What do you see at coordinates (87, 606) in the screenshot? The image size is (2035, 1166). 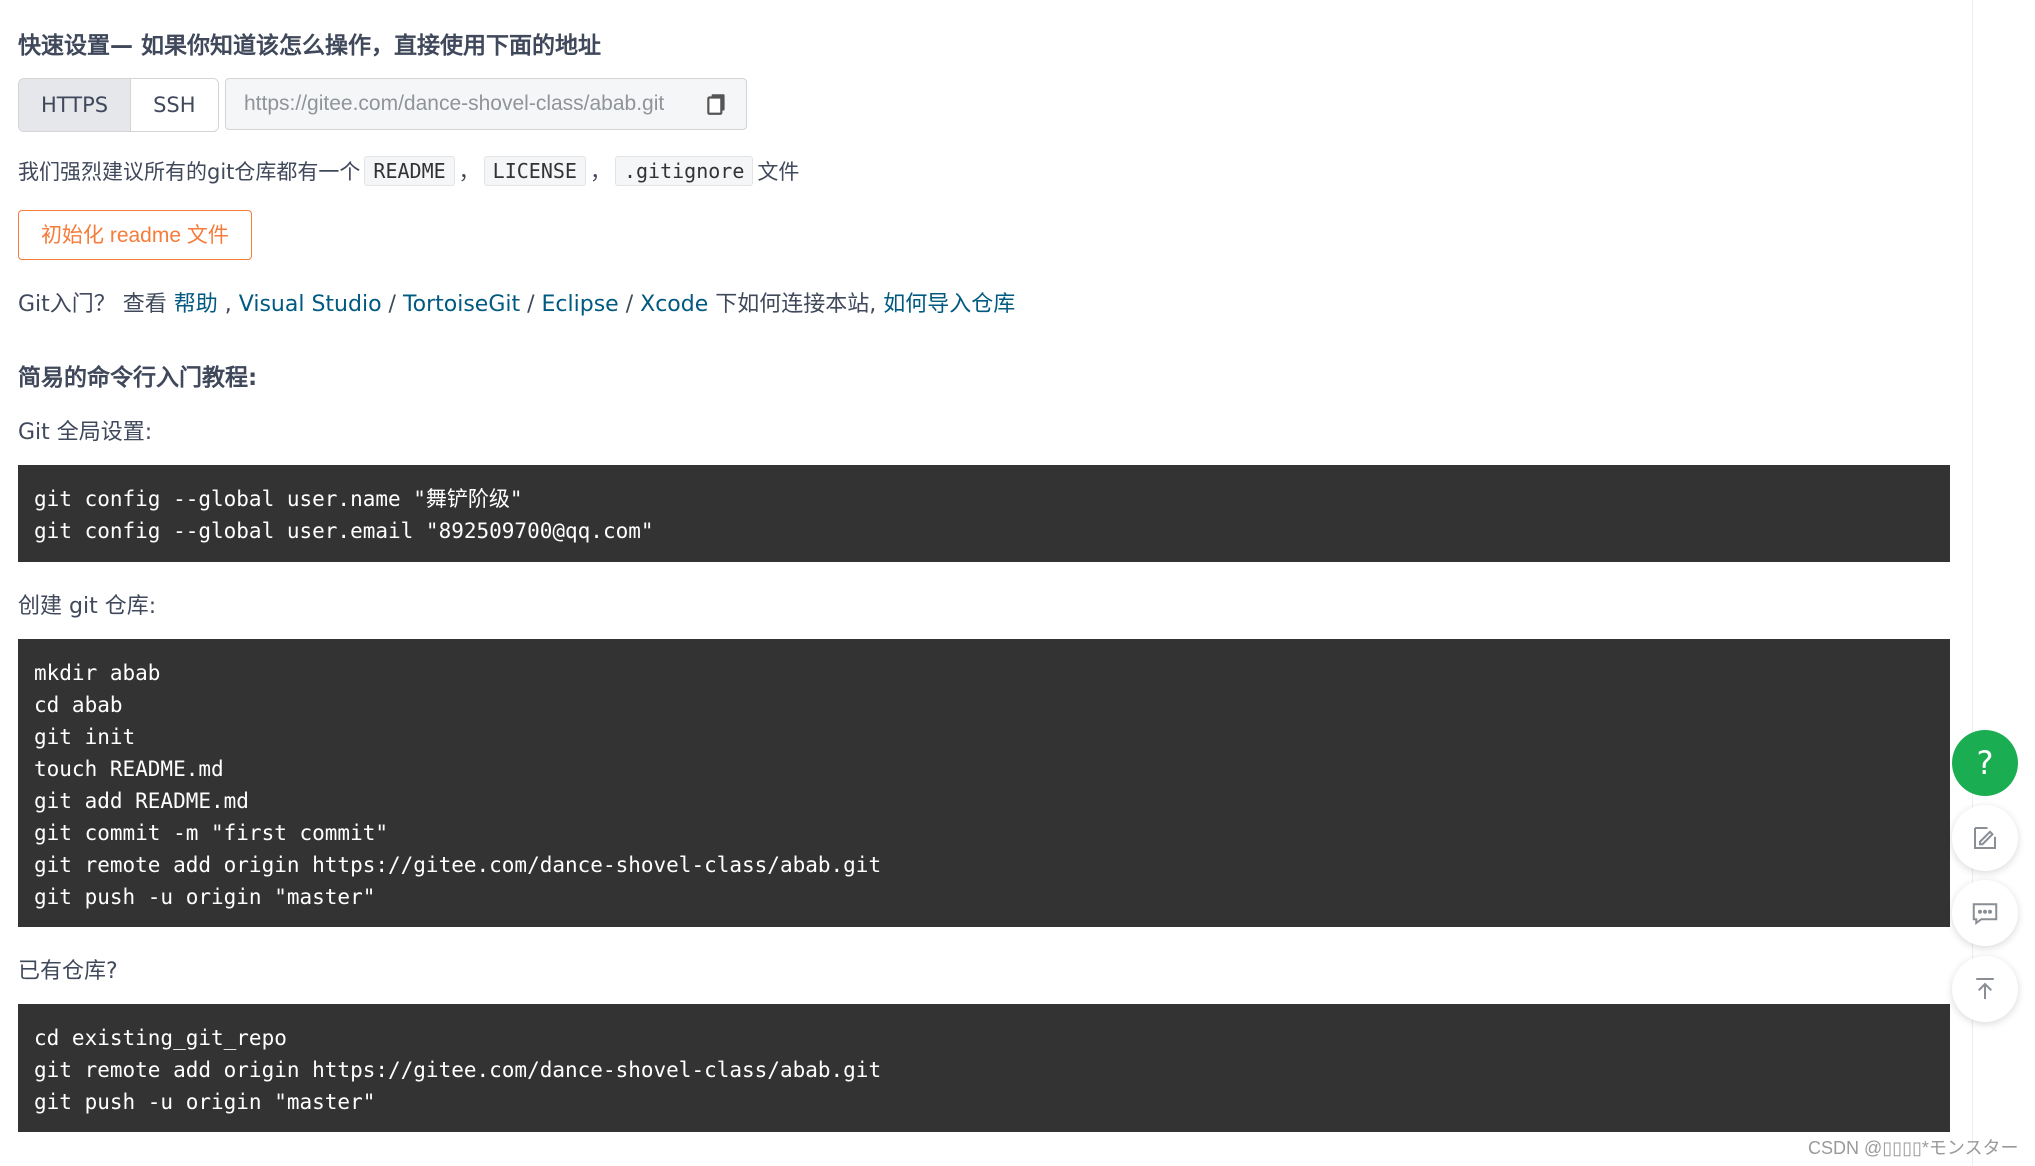 I see `create-repo-label: 创建 git 仓库:` at bounding box center [87, 606].